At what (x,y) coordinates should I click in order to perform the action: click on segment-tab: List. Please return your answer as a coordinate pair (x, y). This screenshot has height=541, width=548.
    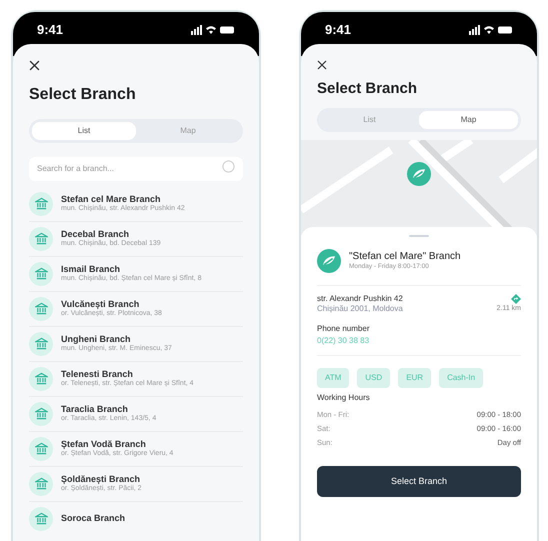
    Looking at the image, I should click on (84, 131).